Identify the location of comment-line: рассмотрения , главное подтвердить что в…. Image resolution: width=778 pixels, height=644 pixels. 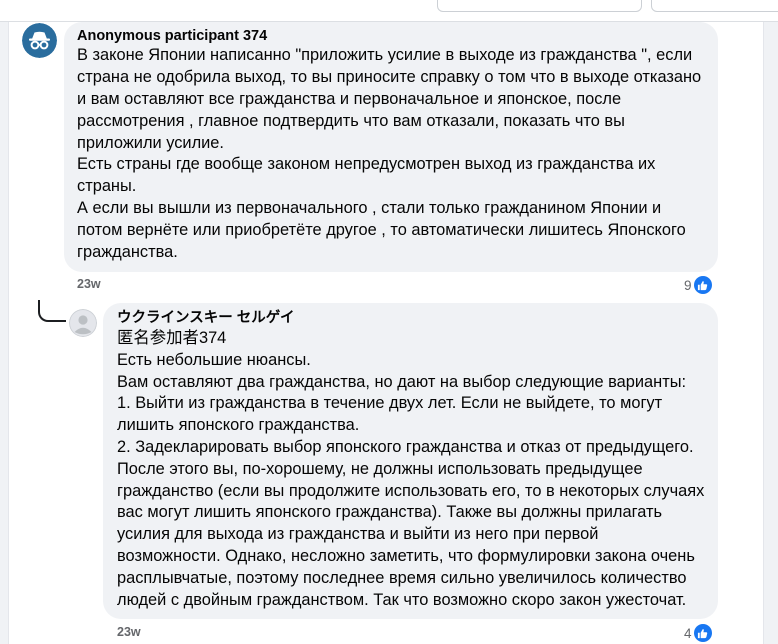
(351, 121).